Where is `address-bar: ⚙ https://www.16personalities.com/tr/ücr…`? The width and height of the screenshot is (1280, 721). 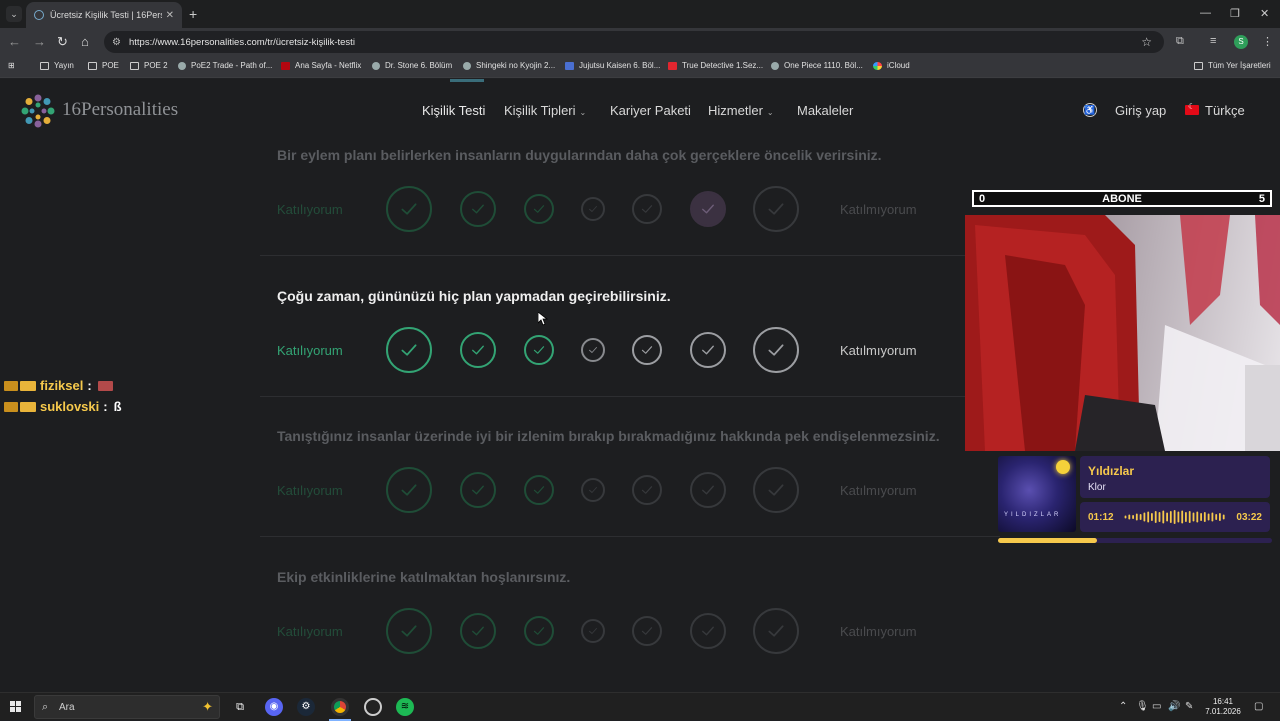 address-bar: ⚙ https://www.16personalities.com/tr/ücr… is located at coordinates (634, 42).